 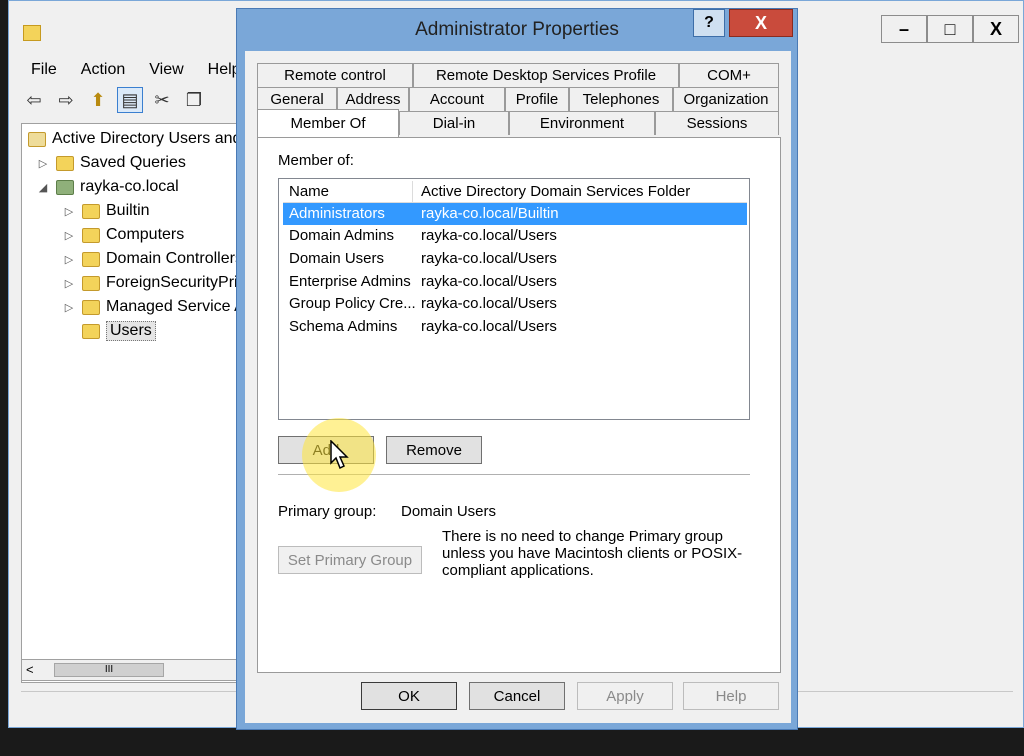 I want to click on back-arrow-icon: ⇦, so click(x=34, y=100).